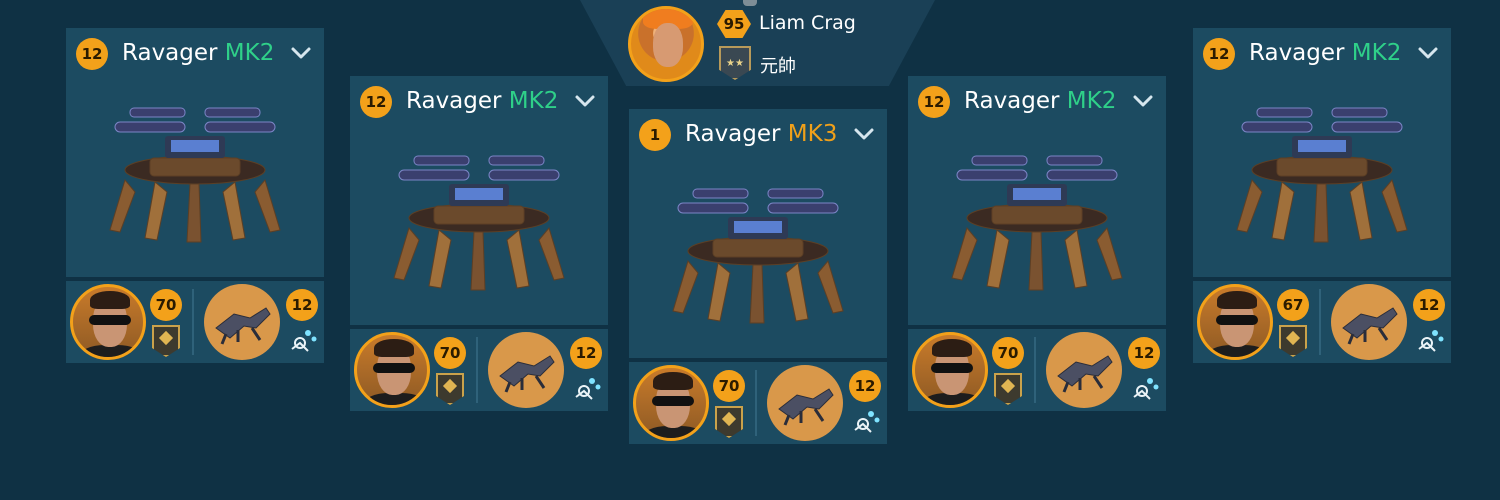 This screenshot has height=500, width=1500. I want to click on robot-card-header: 1 Ravager MK3, so click(758, 135).